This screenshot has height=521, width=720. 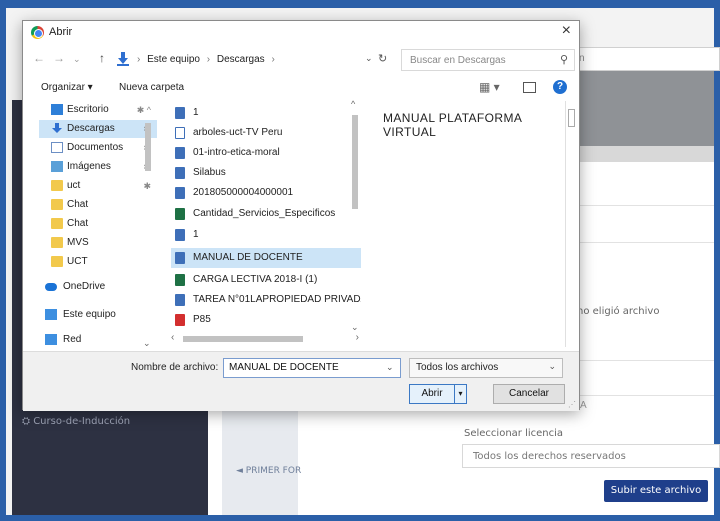 I want to click on nav-item-onedrive: OneDrive, so click(x=98, y=287).